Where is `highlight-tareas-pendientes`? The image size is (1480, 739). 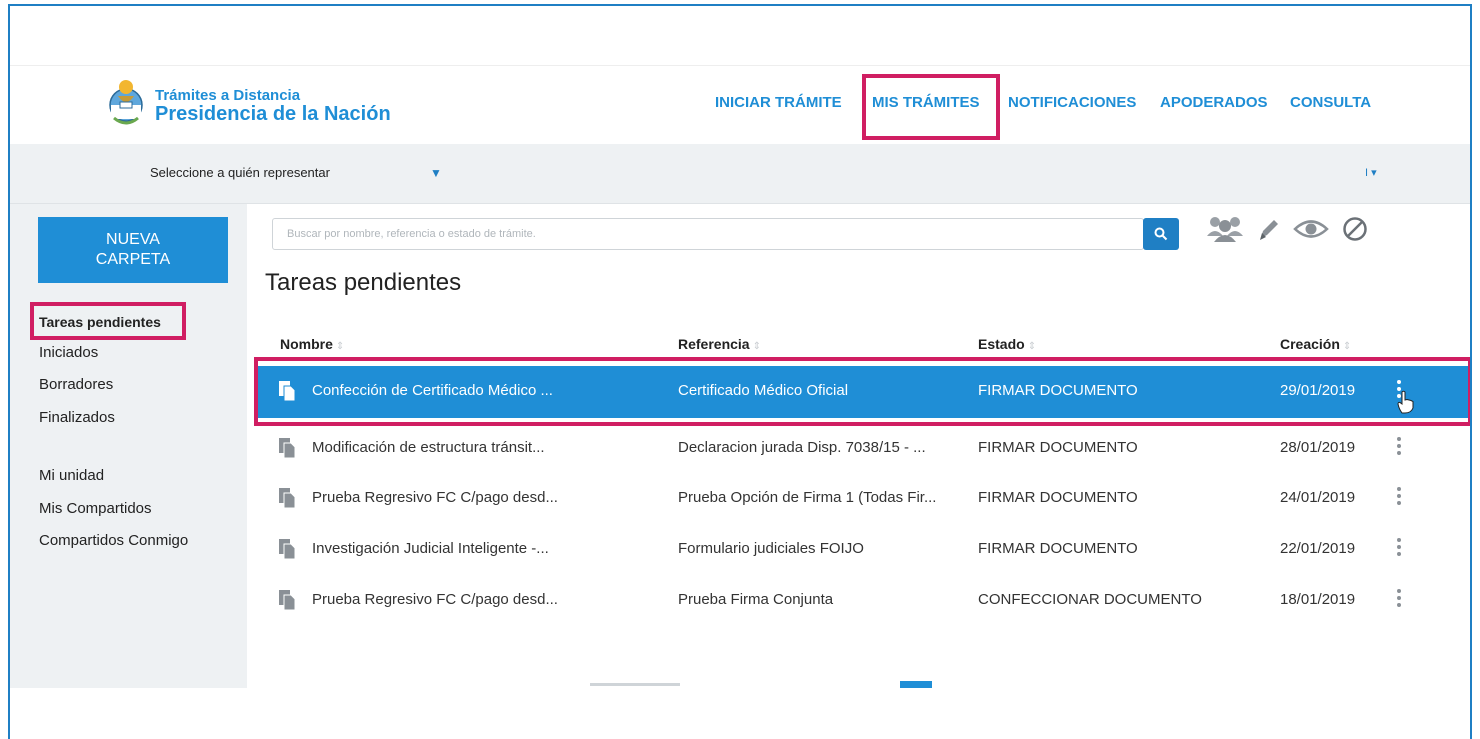
highlight-tareas-pendientes is located at coordinates (108, 321).